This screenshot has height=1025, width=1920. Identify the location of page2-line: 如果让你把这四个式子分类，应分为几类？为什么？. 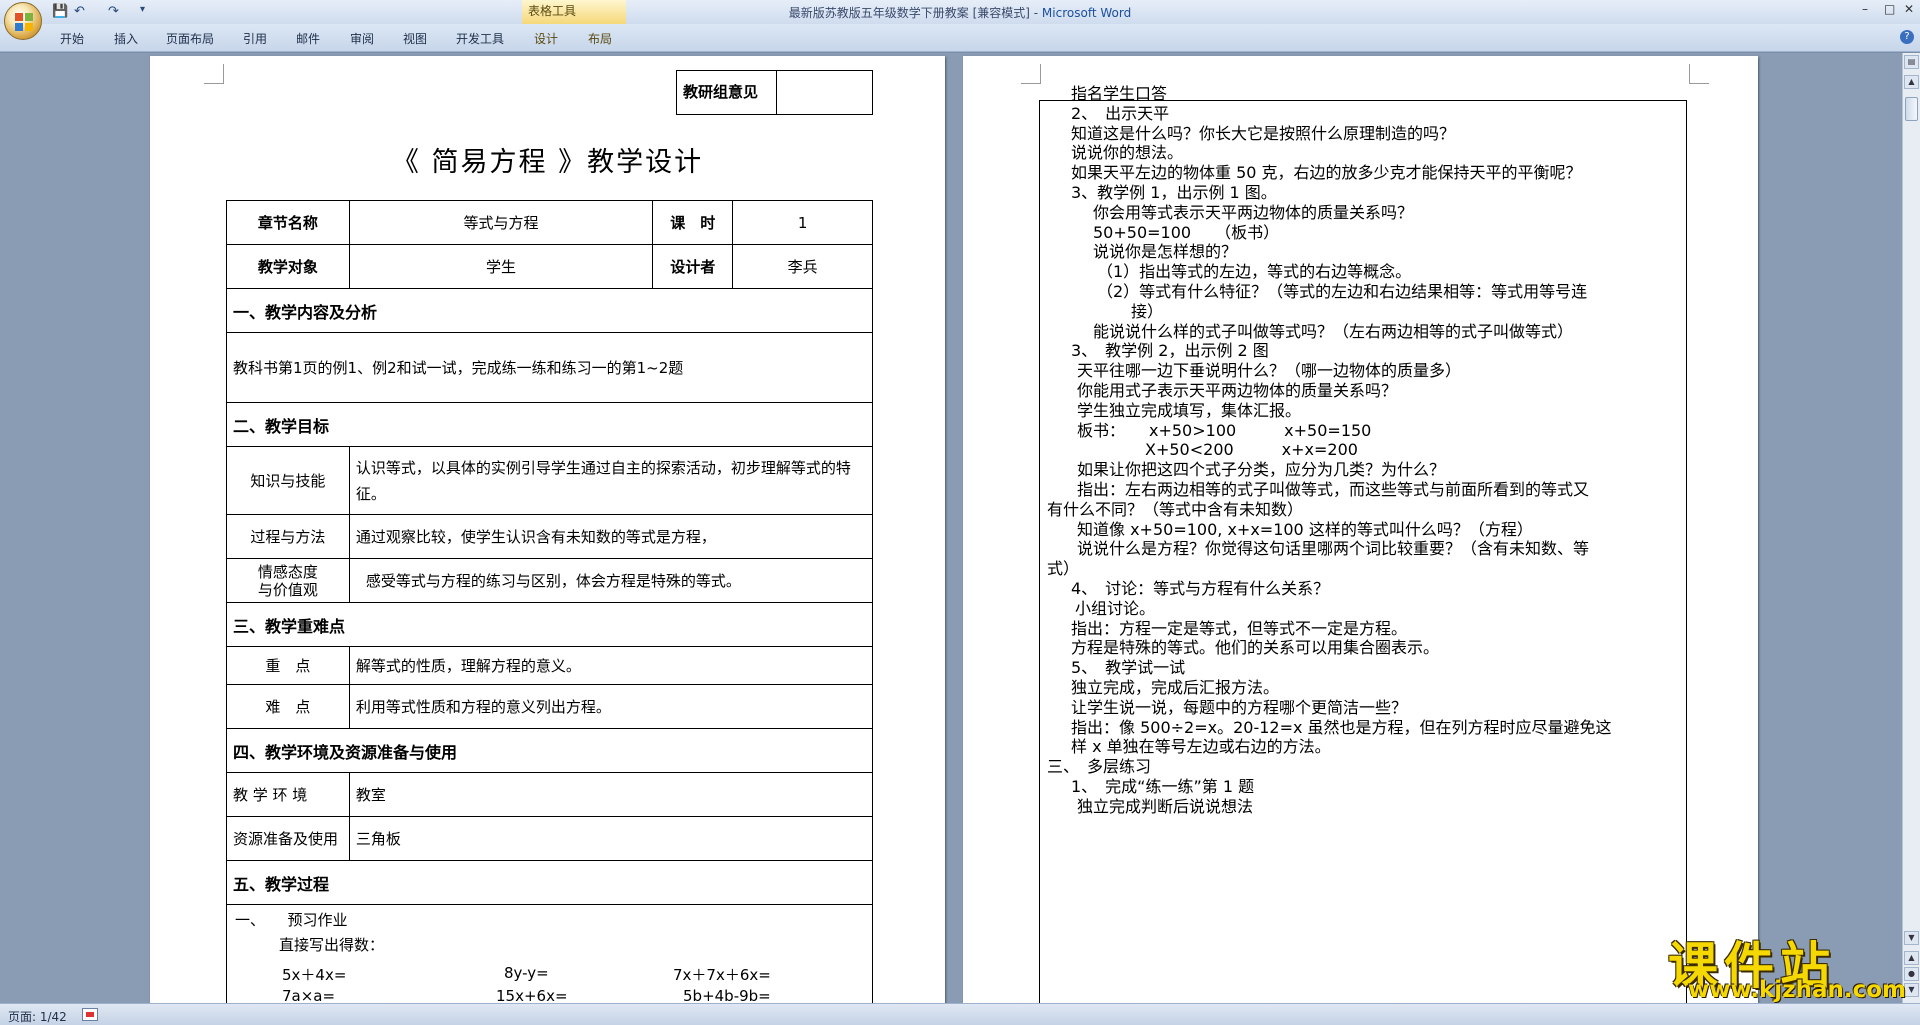
(1261, 470).